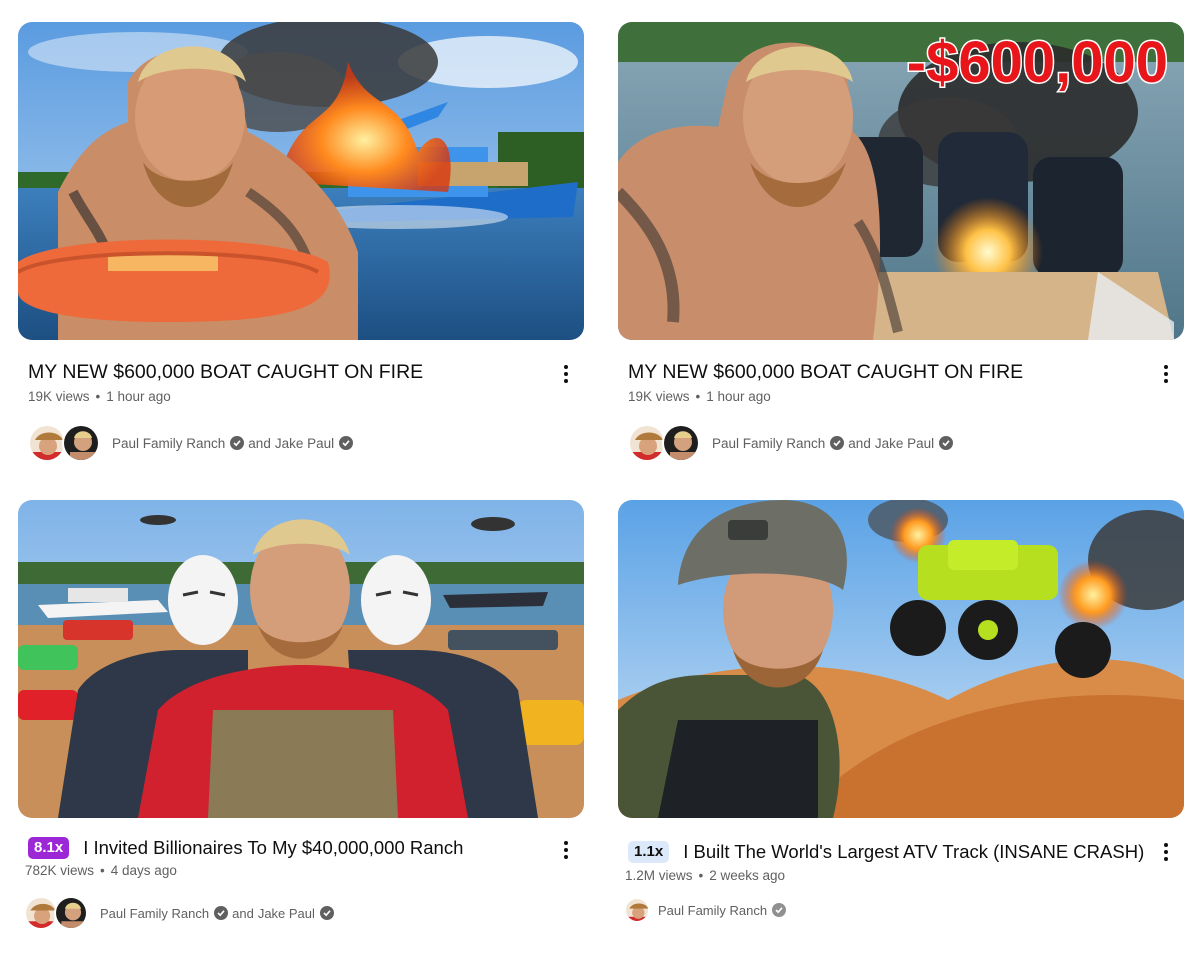  Describe the element at coordinates (659, 875) in the screenshot. I see `view-count: 1.2M views` at that location.